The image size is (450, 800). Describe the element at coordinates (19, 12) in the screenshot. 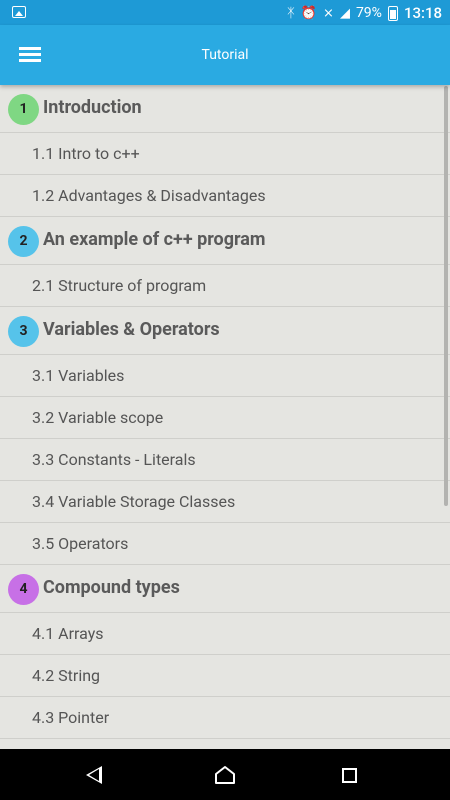

I see `image-icon` at that location.